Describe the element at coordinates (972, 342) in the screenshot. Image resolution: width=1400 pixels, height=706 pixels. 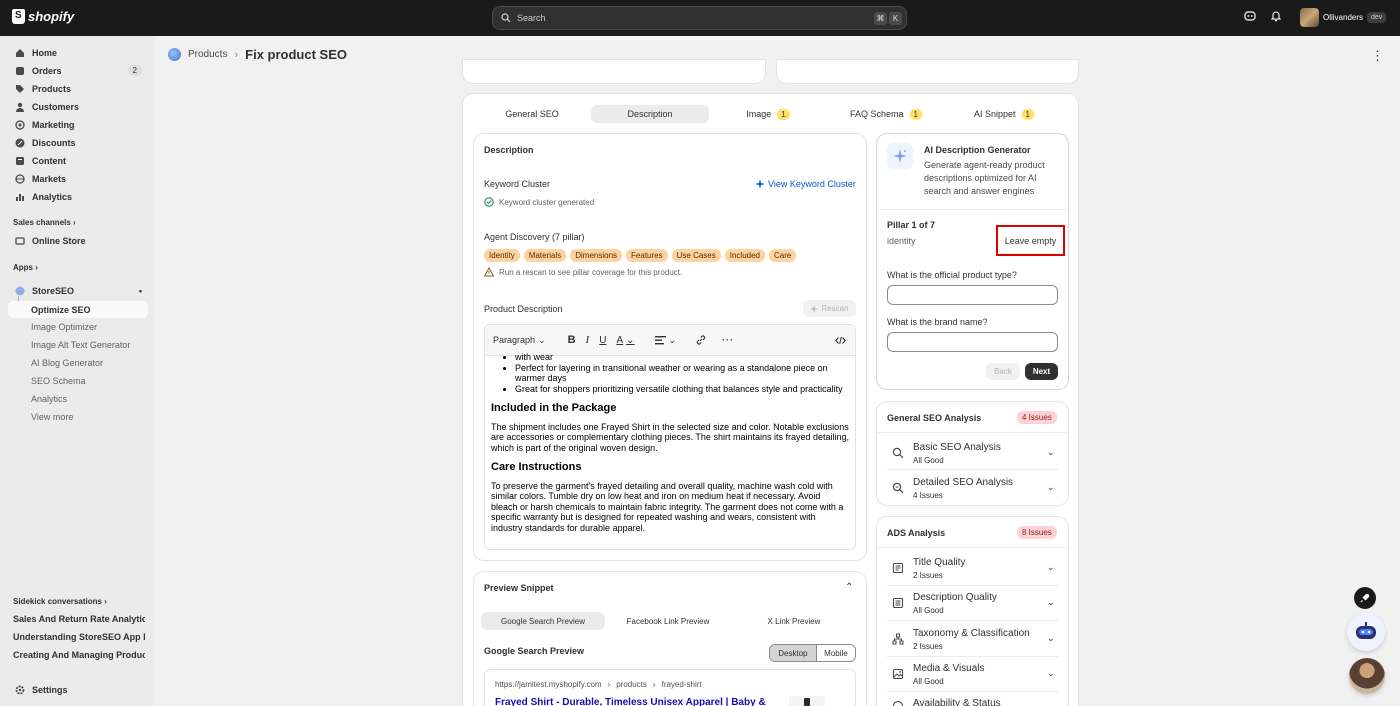
I see `brand-name-input` at that location.